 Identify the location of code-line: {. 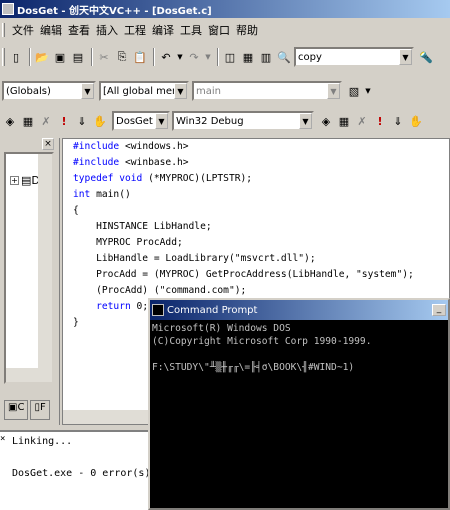
(76, 210).